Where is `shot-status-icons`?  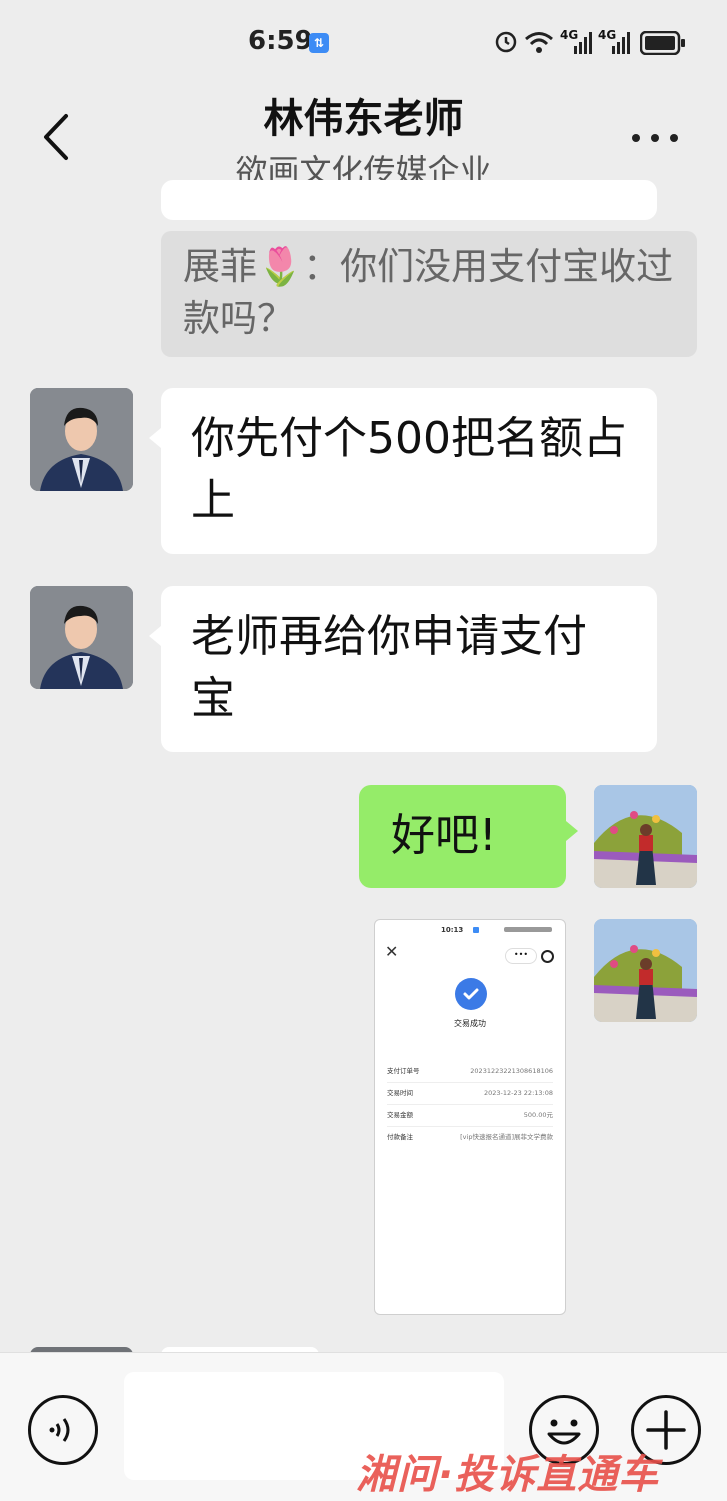
shot-status-icons is located at coordinates (528, 929).